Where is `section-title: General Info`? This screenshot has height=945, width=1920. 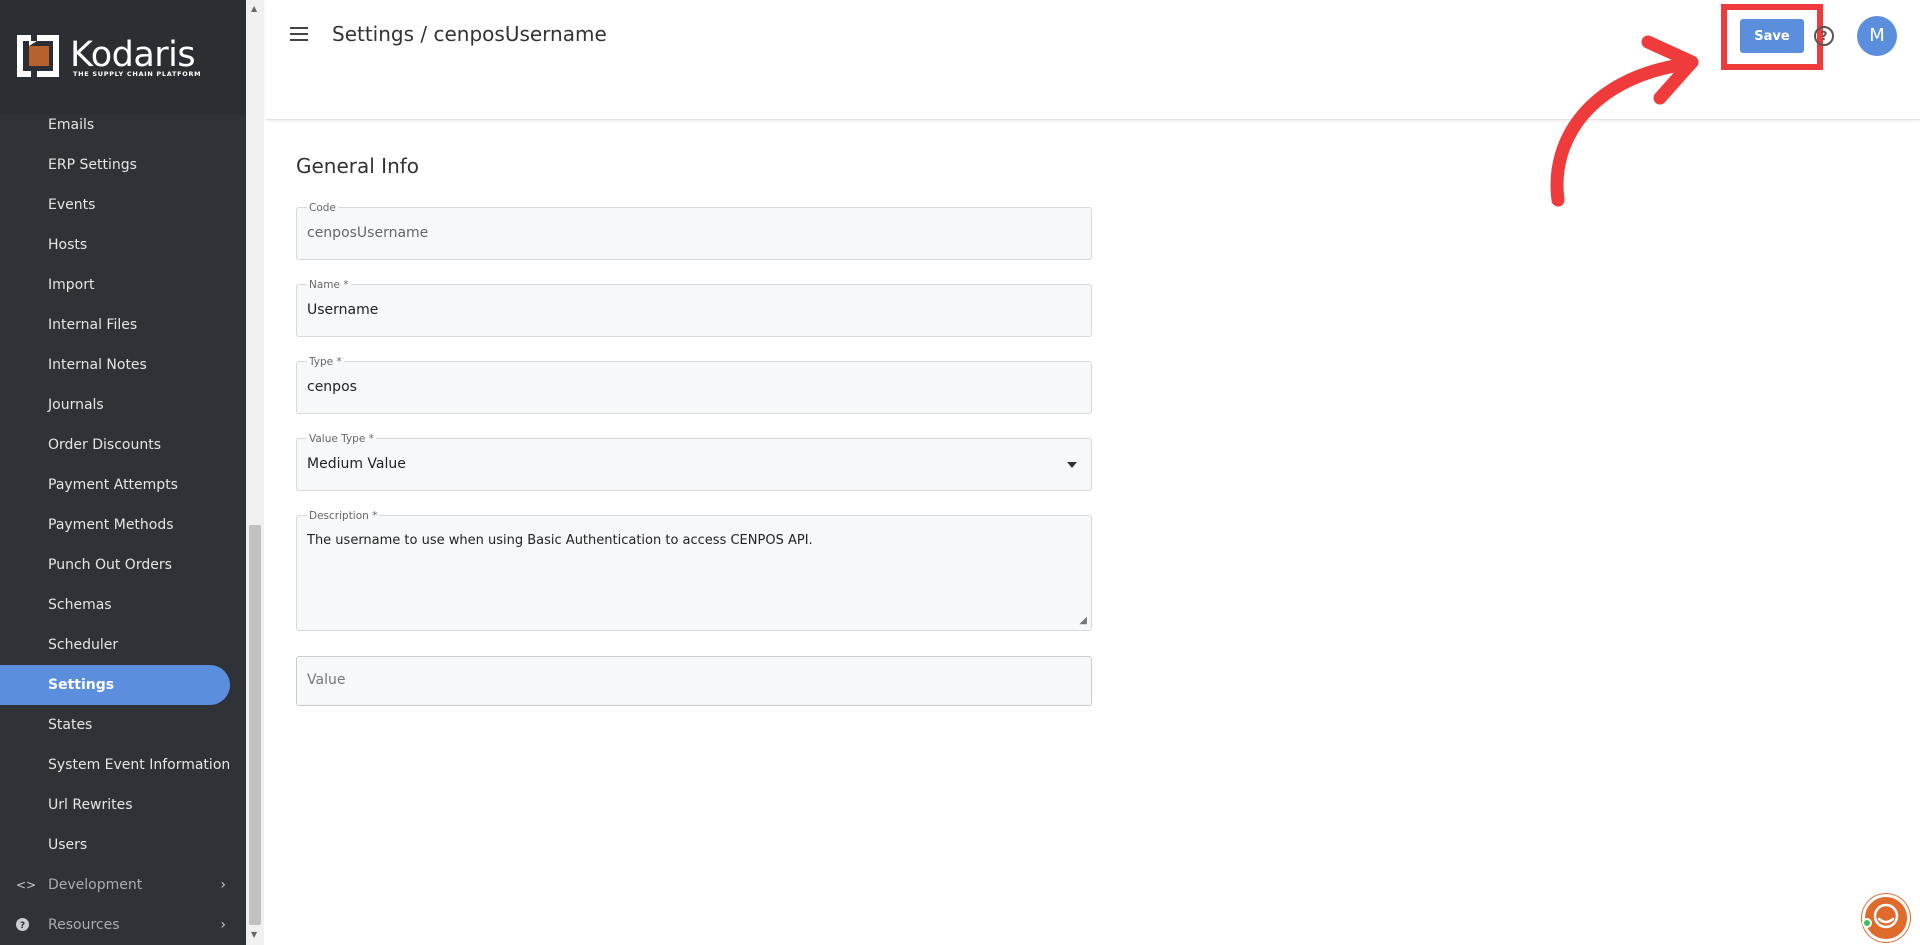
section-title: General Info is located at coordinates (358, 166).